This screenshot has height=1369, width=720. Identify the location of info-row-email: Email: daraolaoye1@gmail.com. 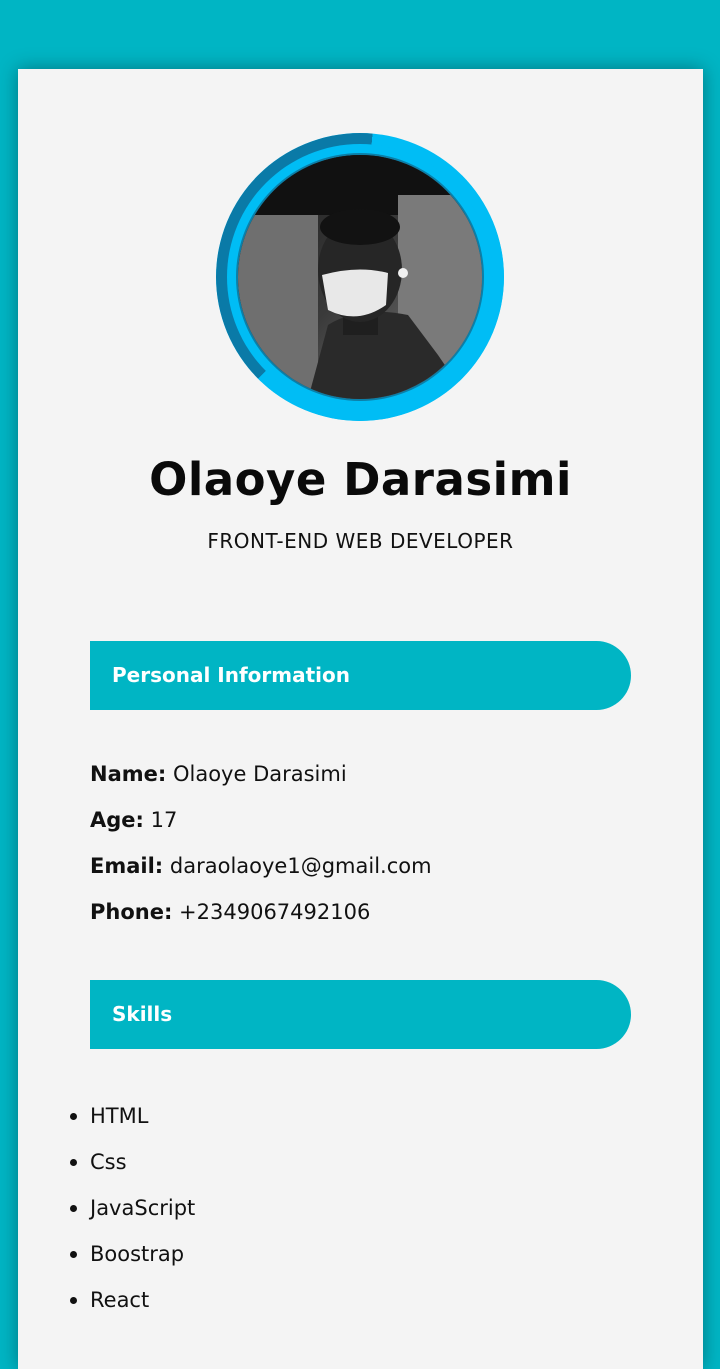
(261, 866).